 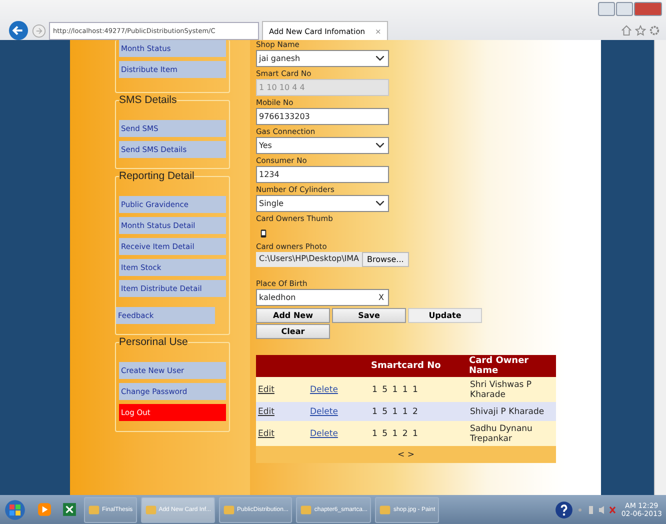 I want to click on group-title: Persorinal Use, so click(x=153, y=342).